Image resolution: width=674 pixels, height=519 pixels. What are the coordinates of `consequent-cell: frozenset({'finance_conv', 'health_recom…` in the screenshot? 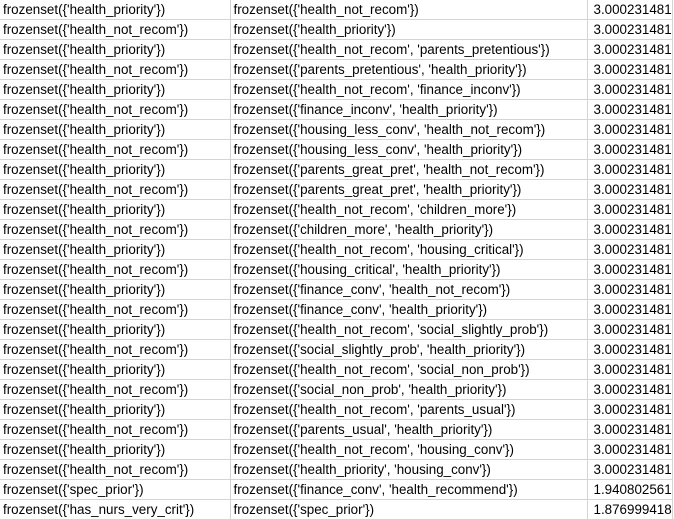 It's located at (409, 489).